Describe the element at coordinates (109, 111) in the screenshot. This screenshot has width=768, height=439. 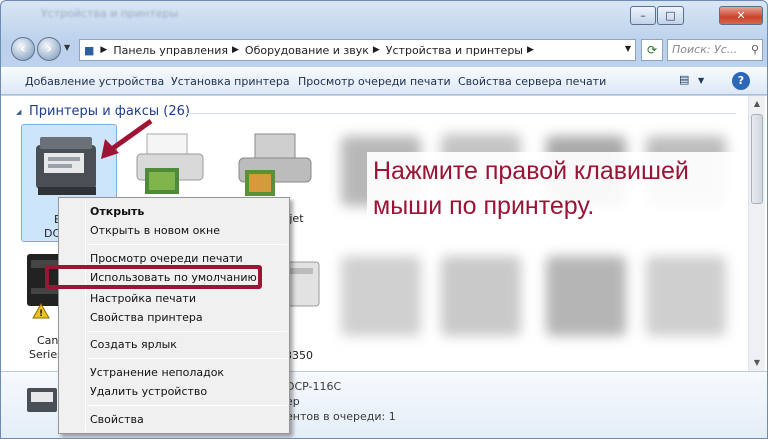
I see `group-header-printers: Принтеры и факсы (26)` at that location.